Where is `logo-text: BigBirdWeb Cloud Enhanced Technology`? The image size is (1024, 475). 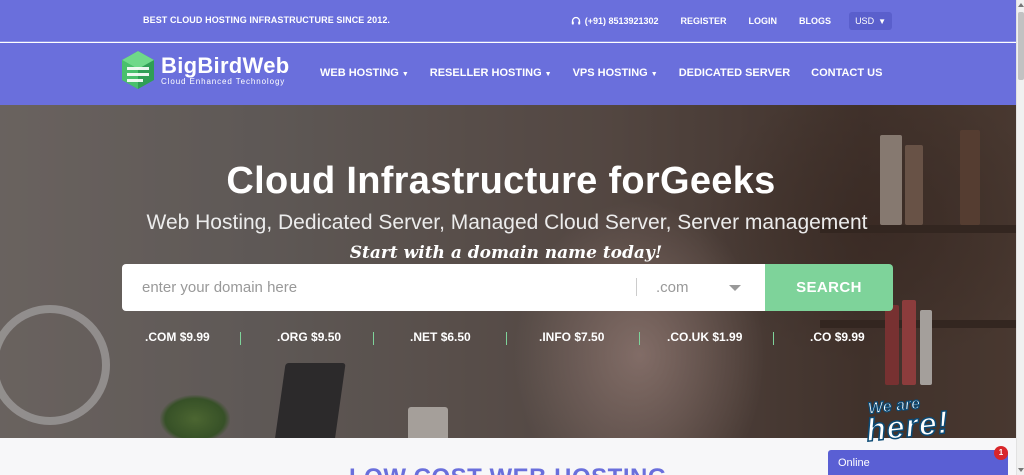
logo-text: BigBirdWeb Cloud Enhanced Technology is located at coordinates (225, 70).